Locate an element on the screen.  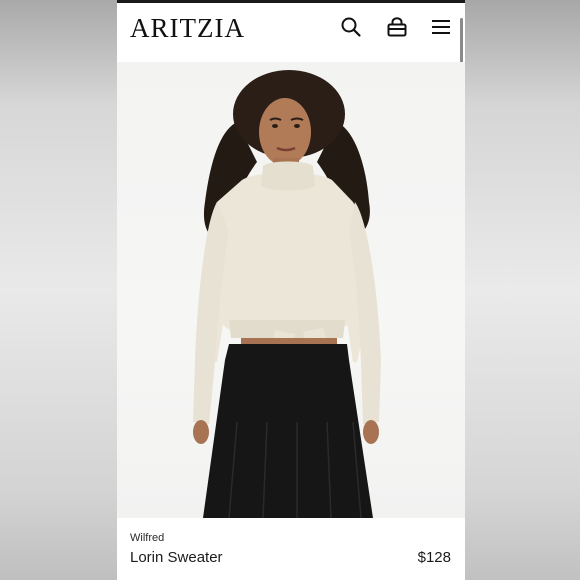
brand-logo: ARITZIA is located at coordinates (187, 28).